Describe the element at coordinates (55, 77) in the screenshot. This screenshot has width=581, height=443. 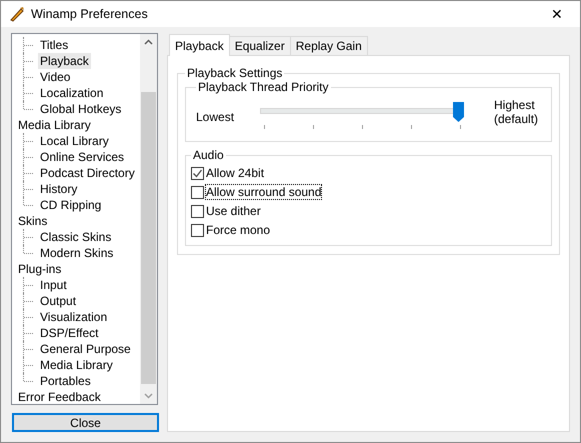
I see `tree-item: Video` at that location.